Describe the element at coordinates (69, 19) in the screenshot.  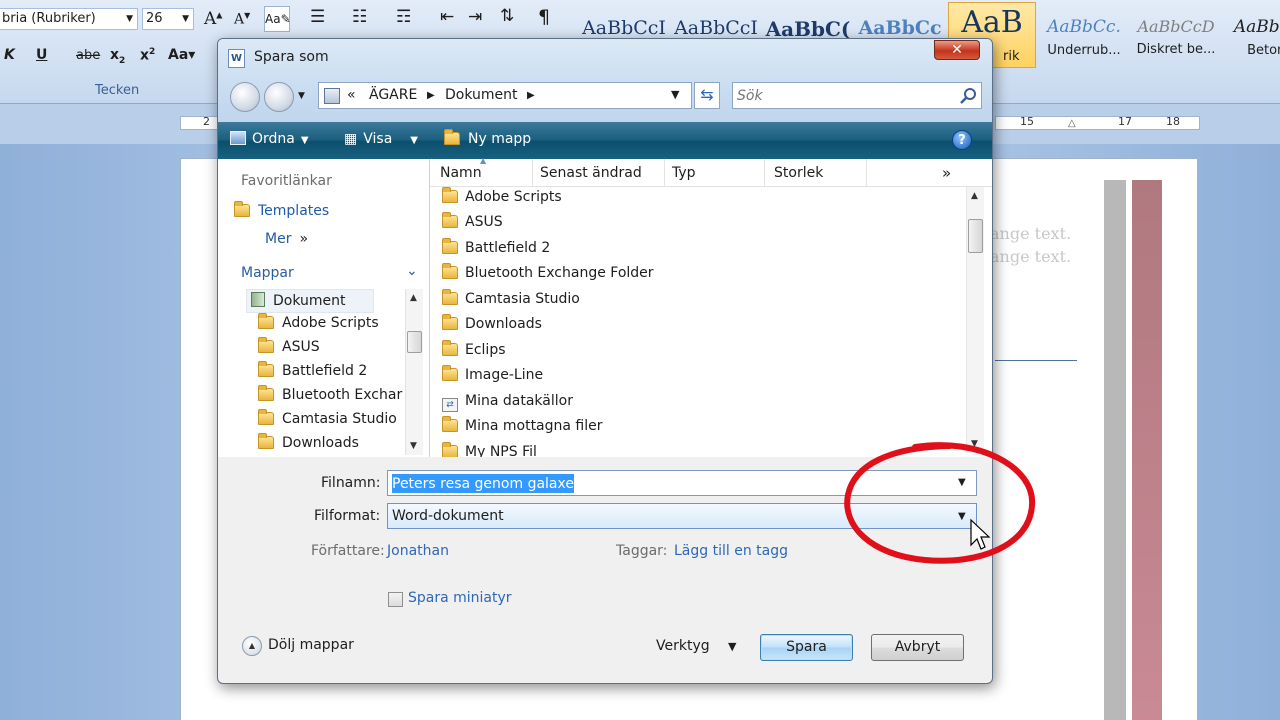
I see `font-name-box: bria (Rubriker) ▼` at that location.